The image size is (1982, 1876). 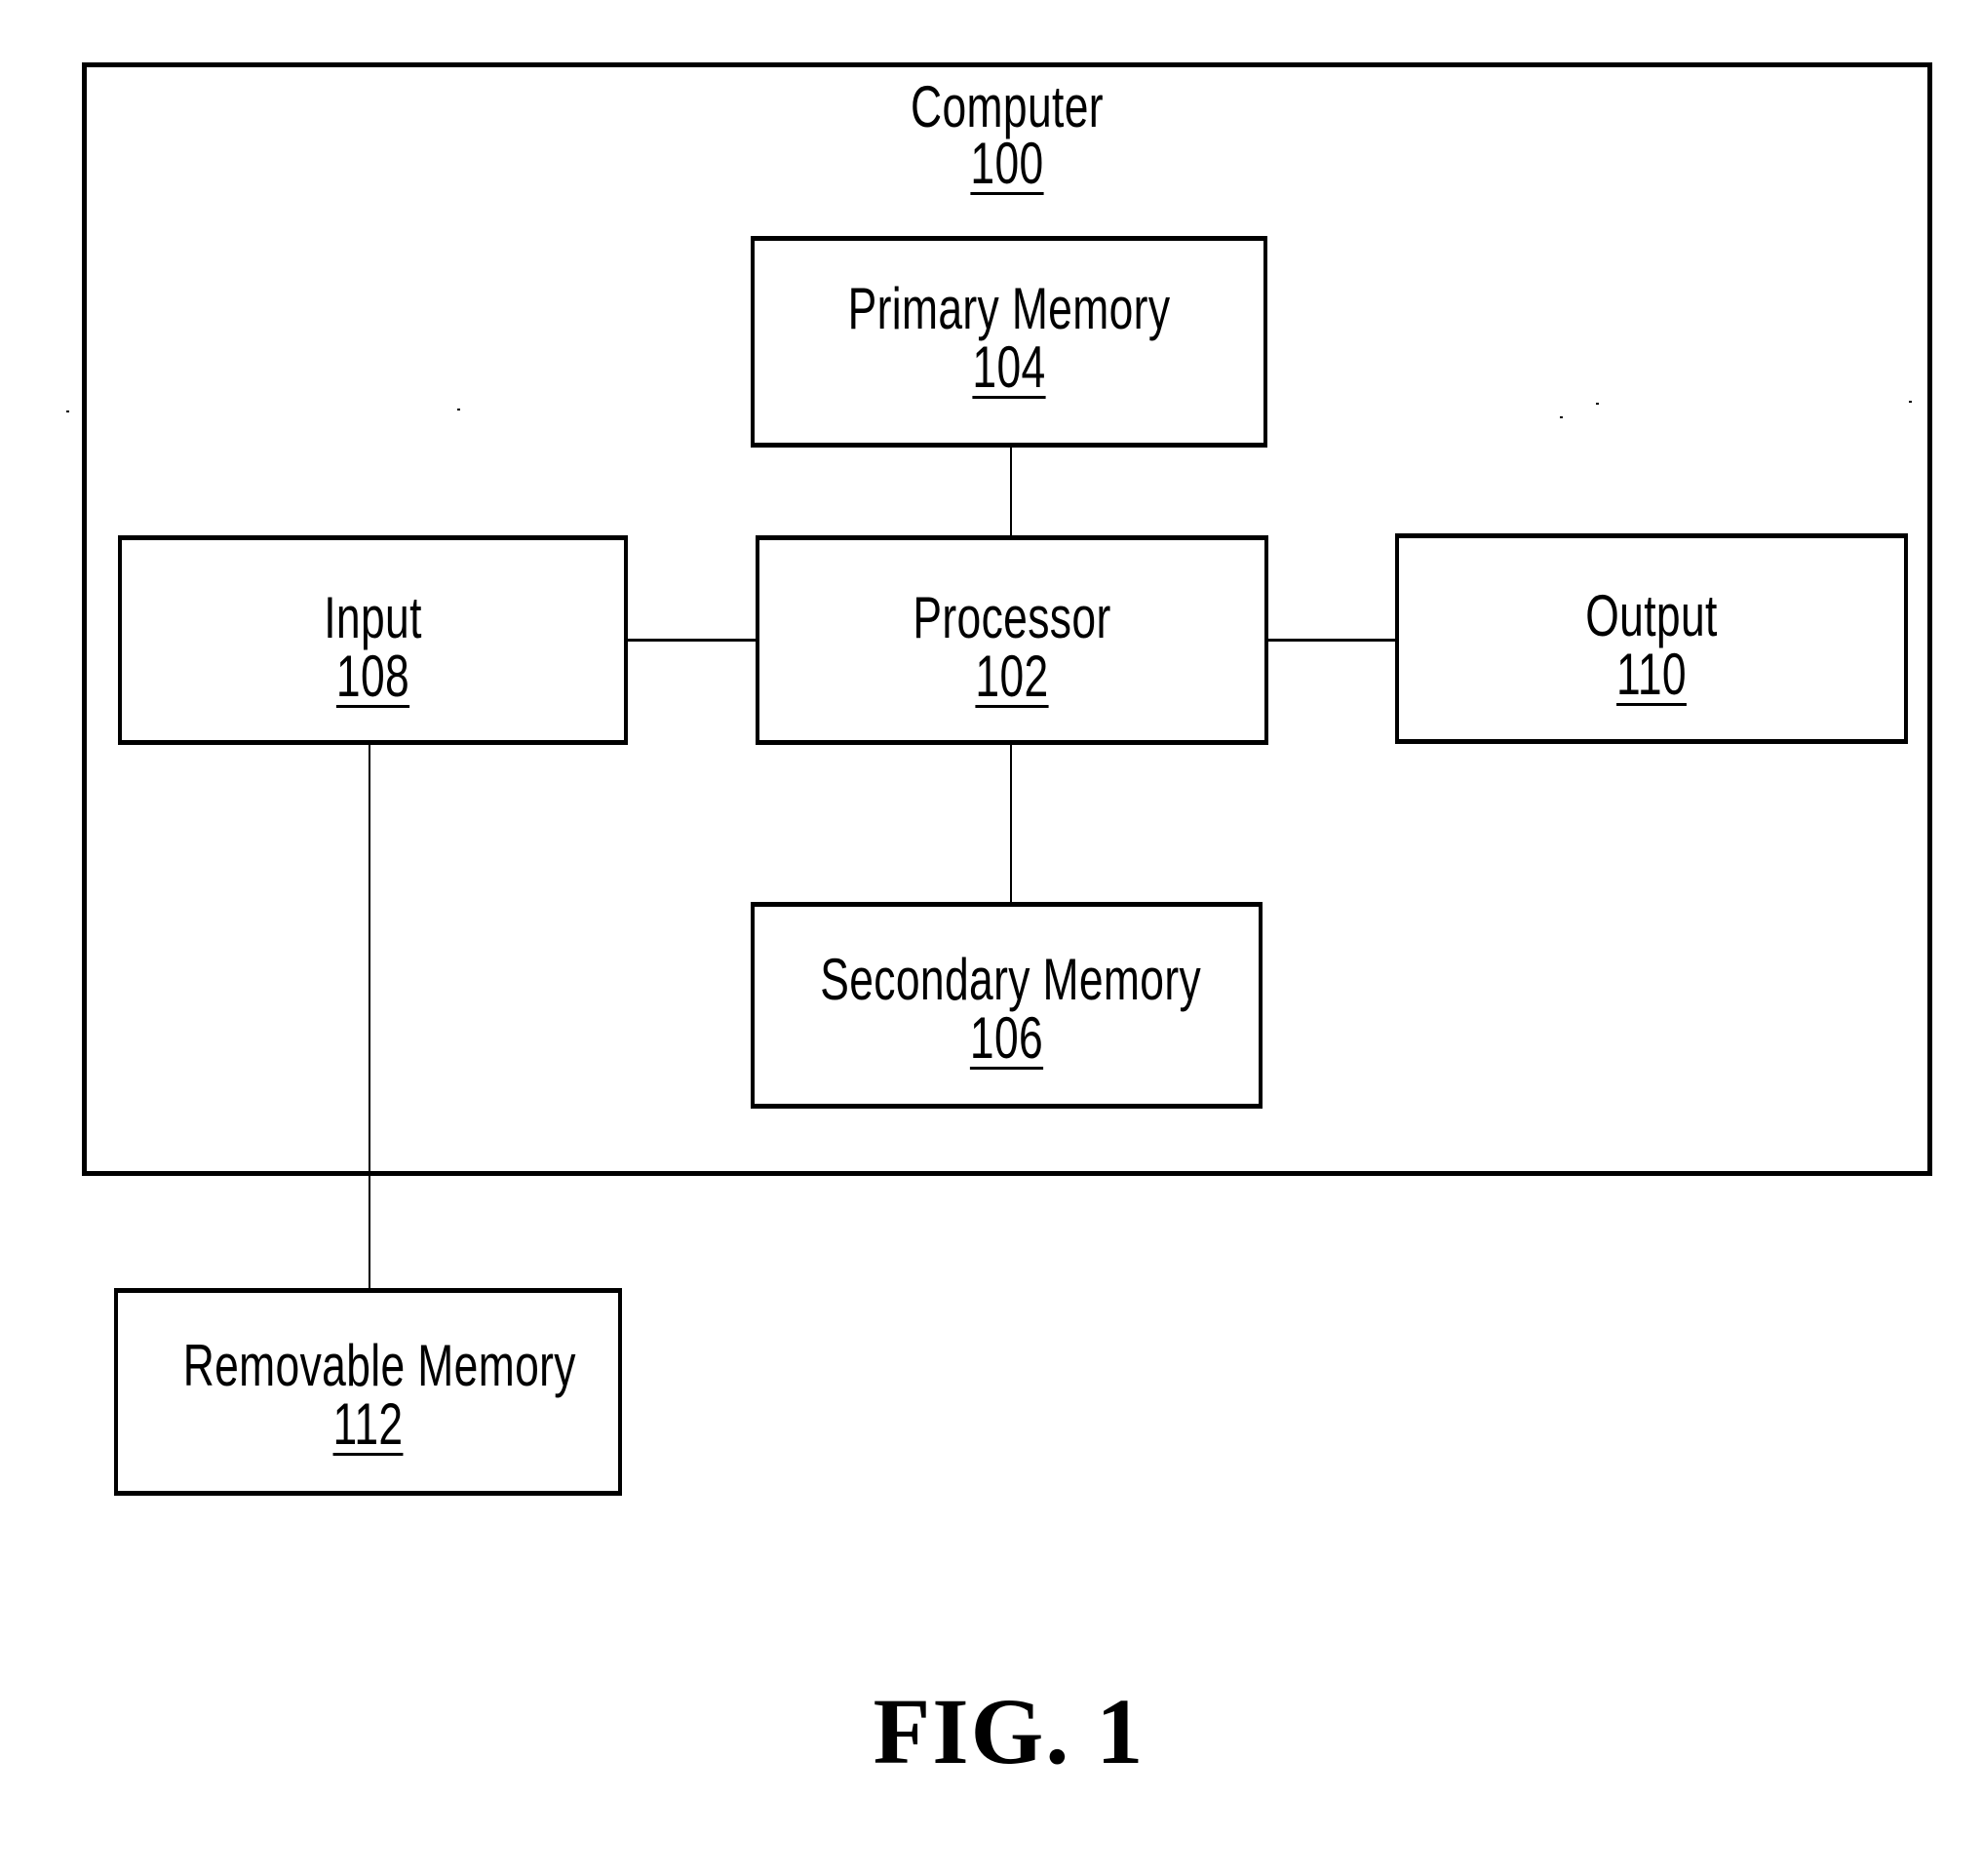 I want to click on node-input-label: Input 108, so click(x=373, y=647).